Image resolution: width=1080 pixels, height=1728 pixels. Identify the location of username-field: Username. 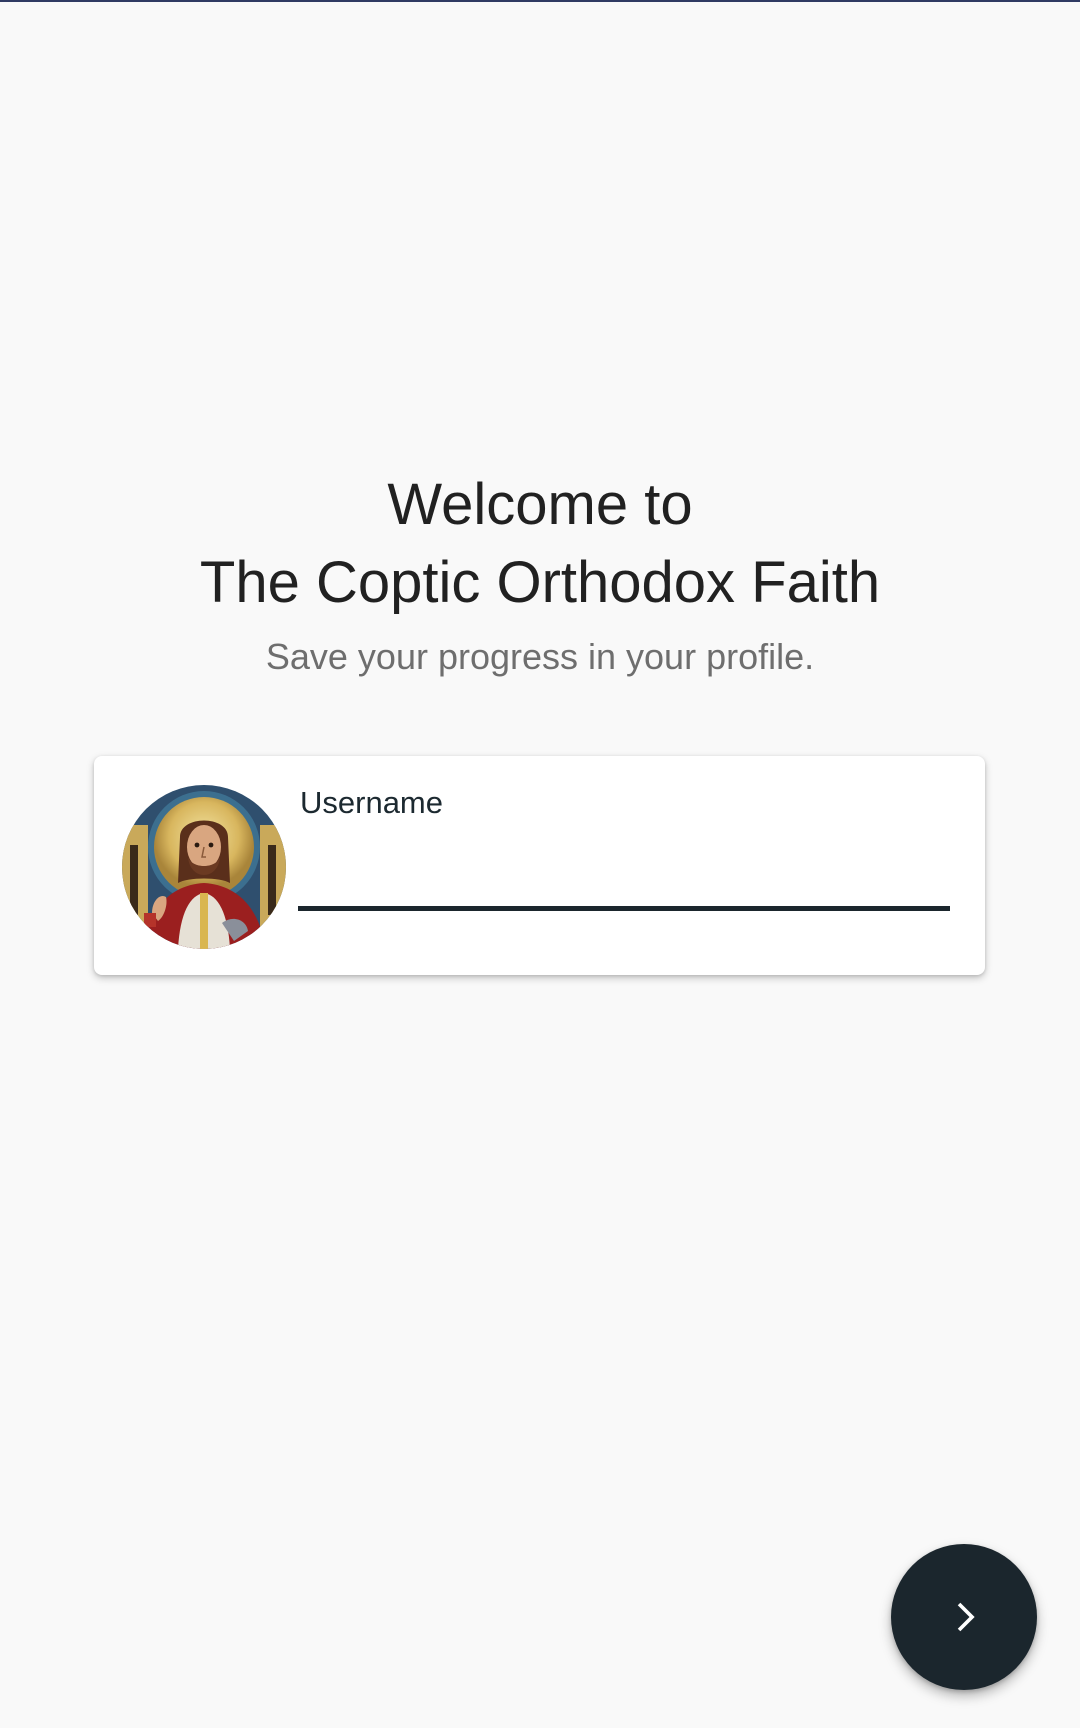
(626, 855).